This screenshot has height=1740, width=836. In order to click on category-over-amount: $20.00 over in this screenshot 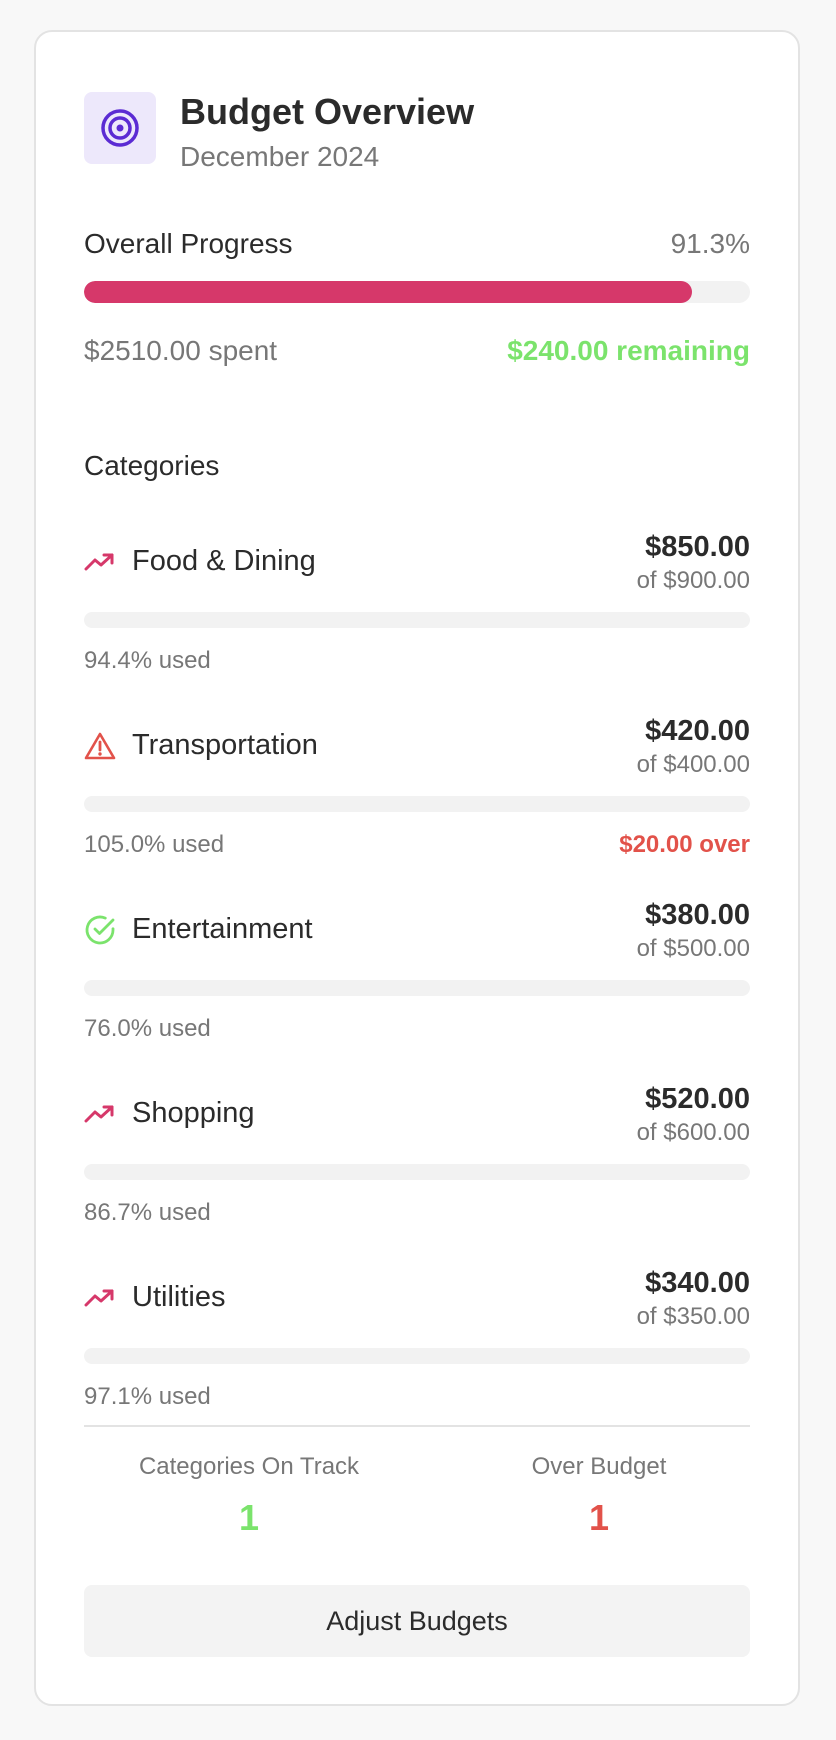, I will do `click(684, 844)`.